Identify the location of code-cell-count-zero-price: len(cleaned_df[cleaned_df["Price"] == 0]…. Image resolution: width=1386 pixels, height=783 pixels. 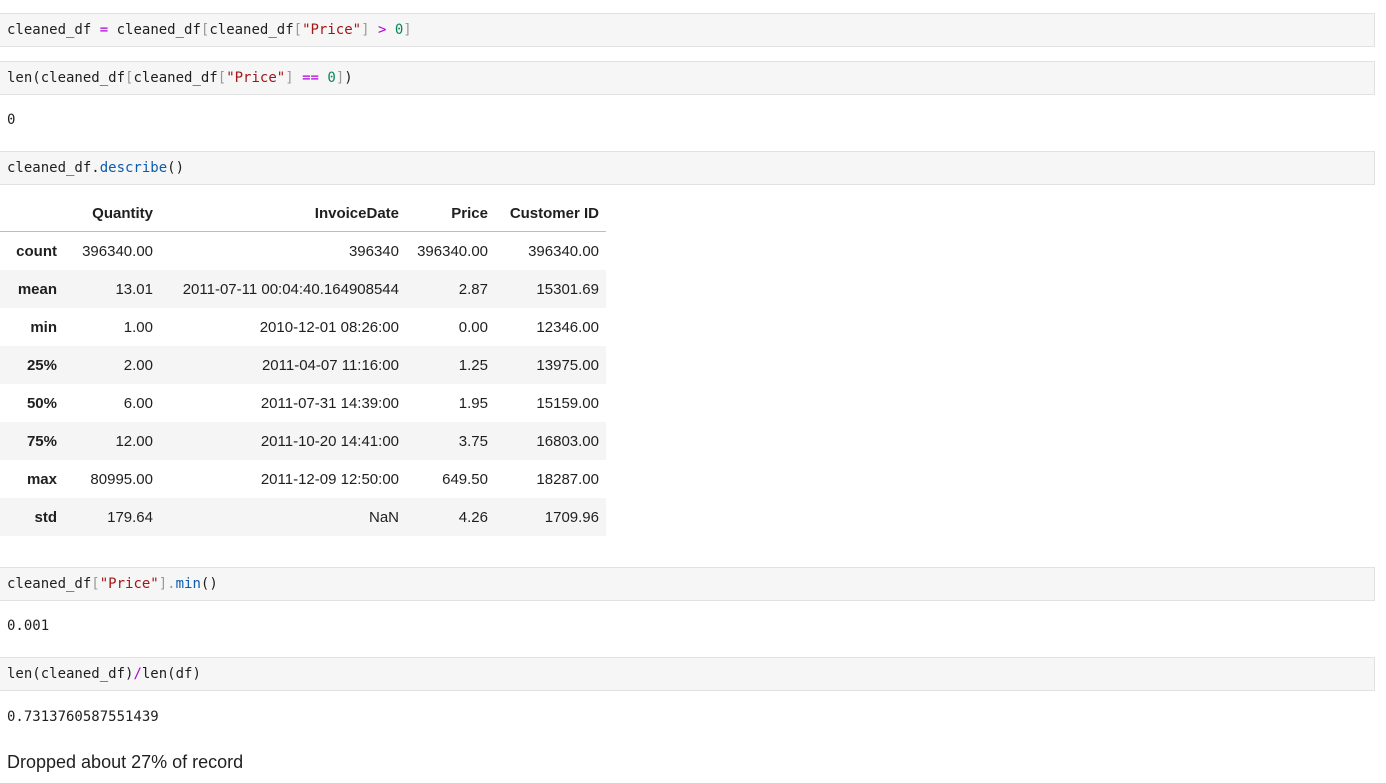
(687, 78).